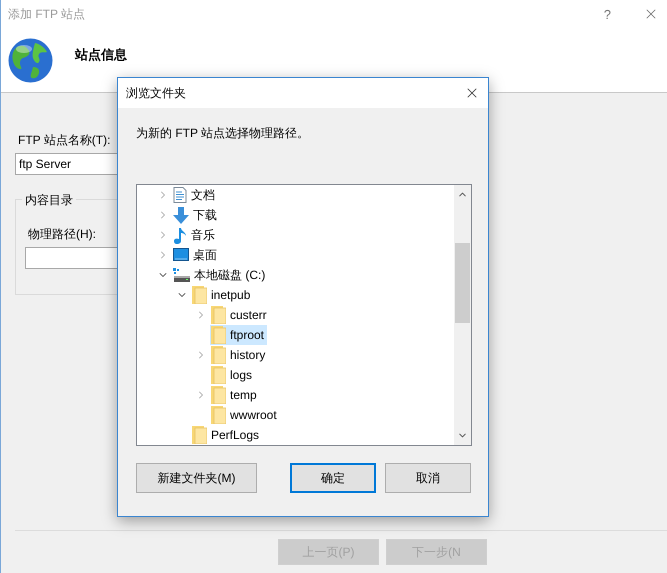  I want to click on instruction-text: 为新的 FTP 站点选择物理路径。, so click(223, 133).